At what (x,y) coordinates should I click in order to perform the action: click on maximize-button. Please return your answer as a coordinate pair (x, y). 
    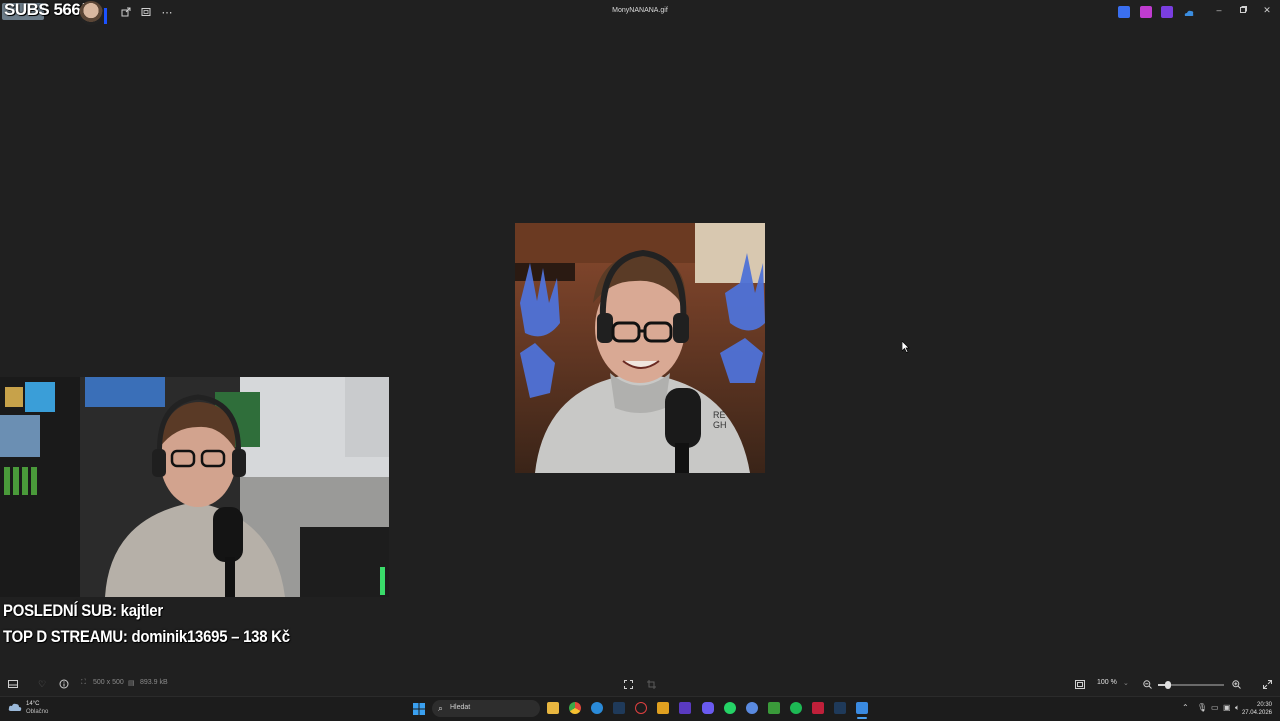
    Looking at the image, I should click on (1243, 10).